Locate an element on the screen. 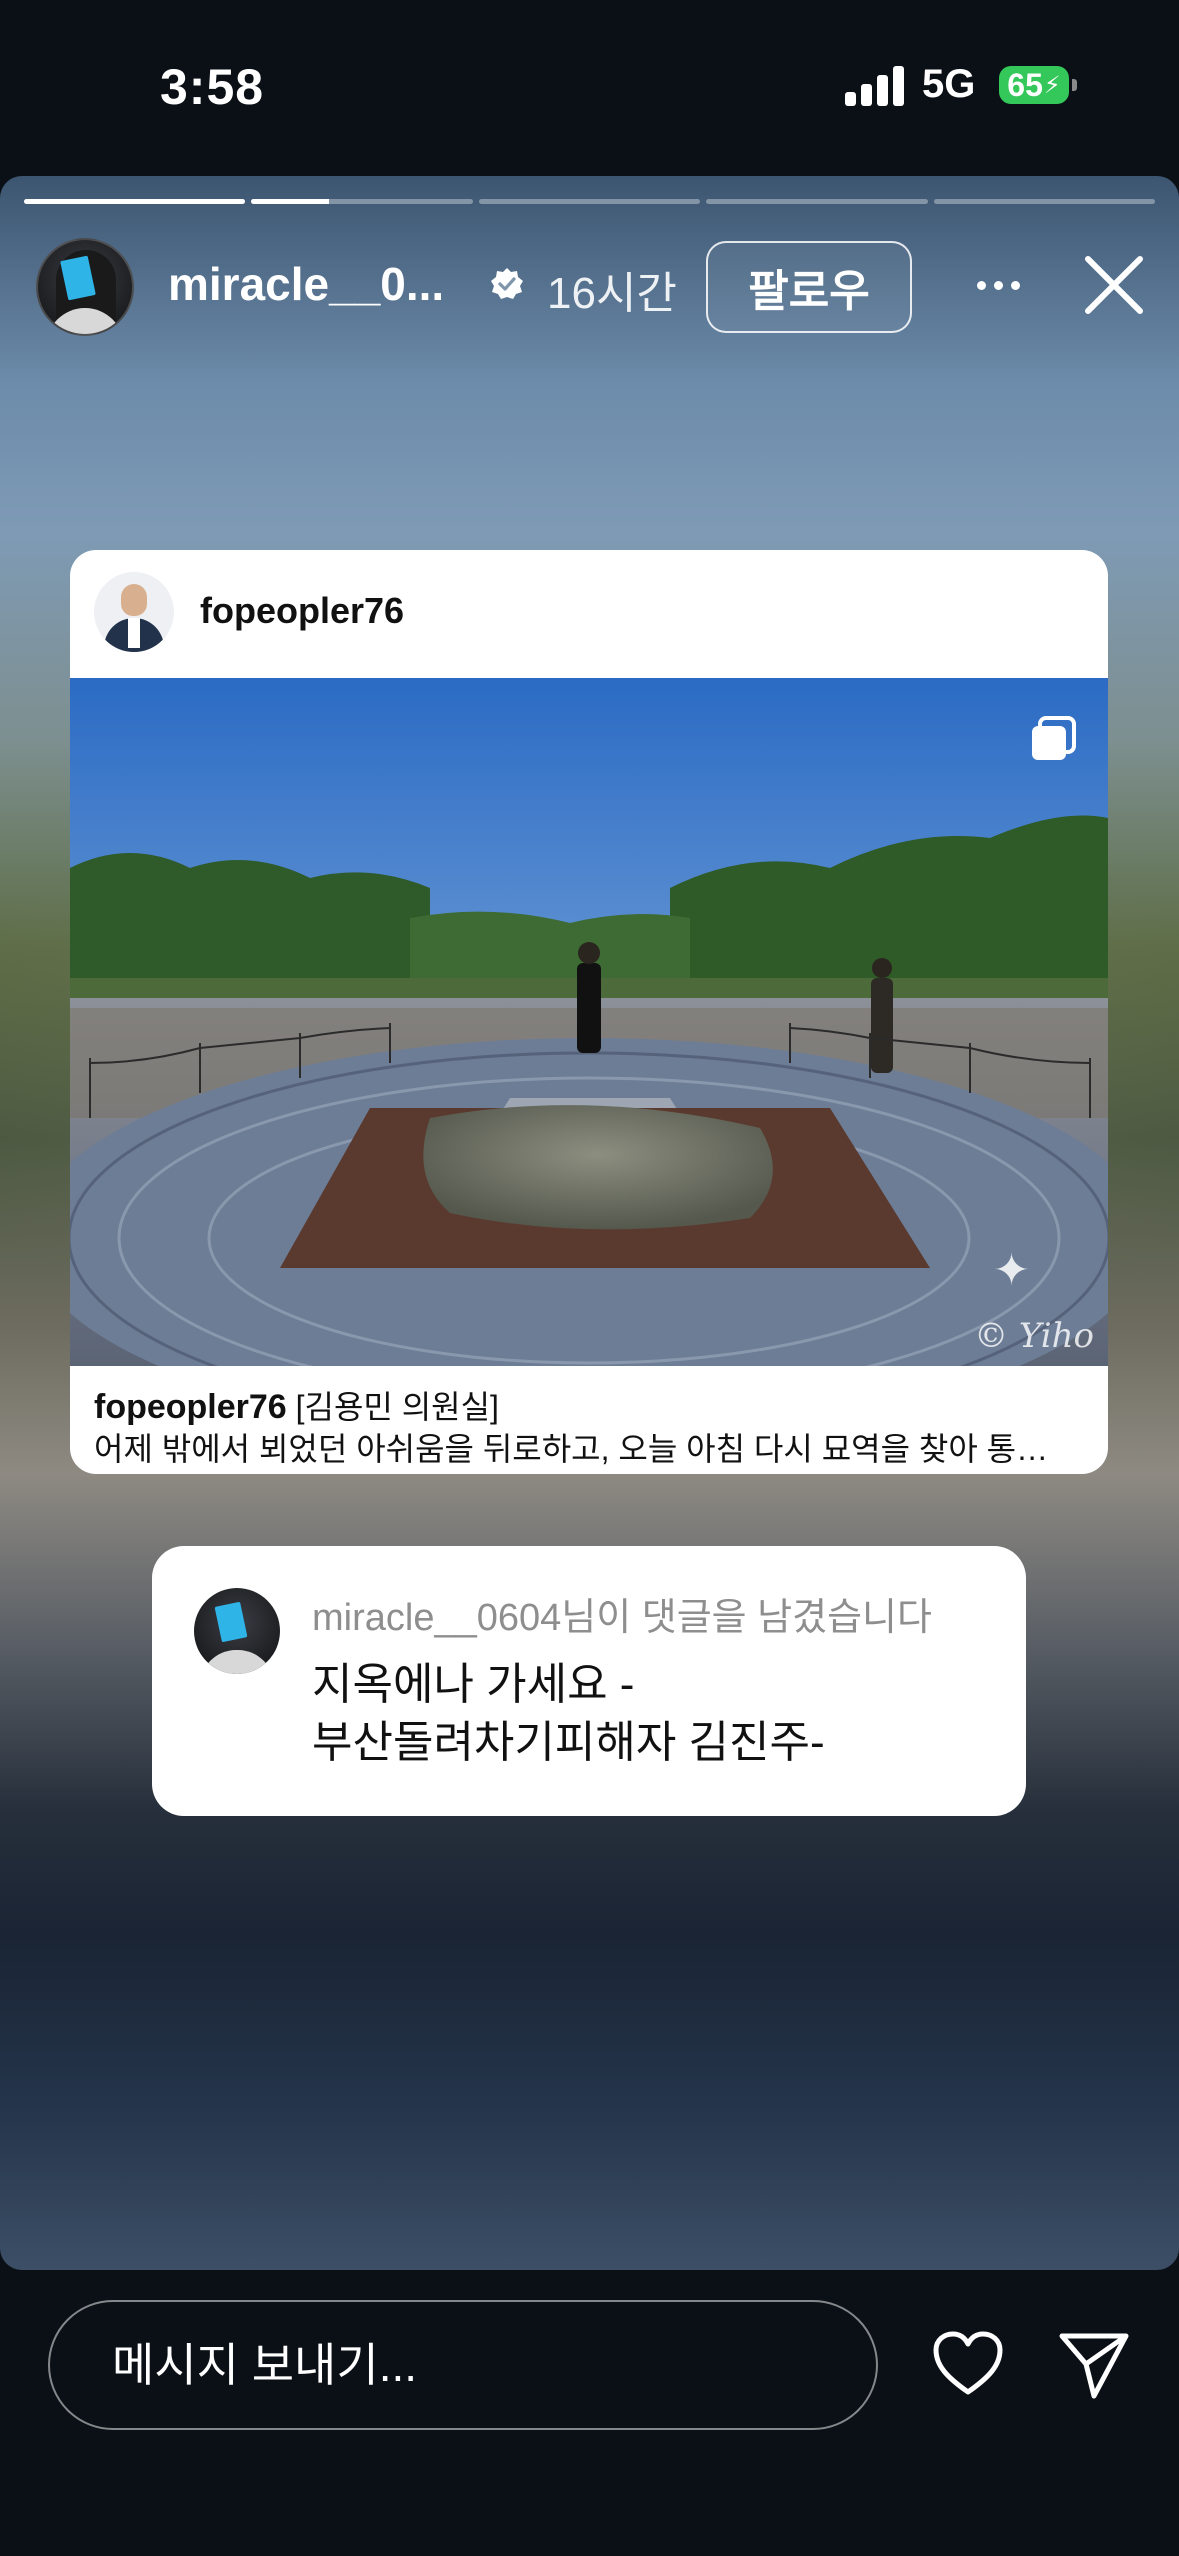  more-dots-icon is located at coordinates (998, 285).